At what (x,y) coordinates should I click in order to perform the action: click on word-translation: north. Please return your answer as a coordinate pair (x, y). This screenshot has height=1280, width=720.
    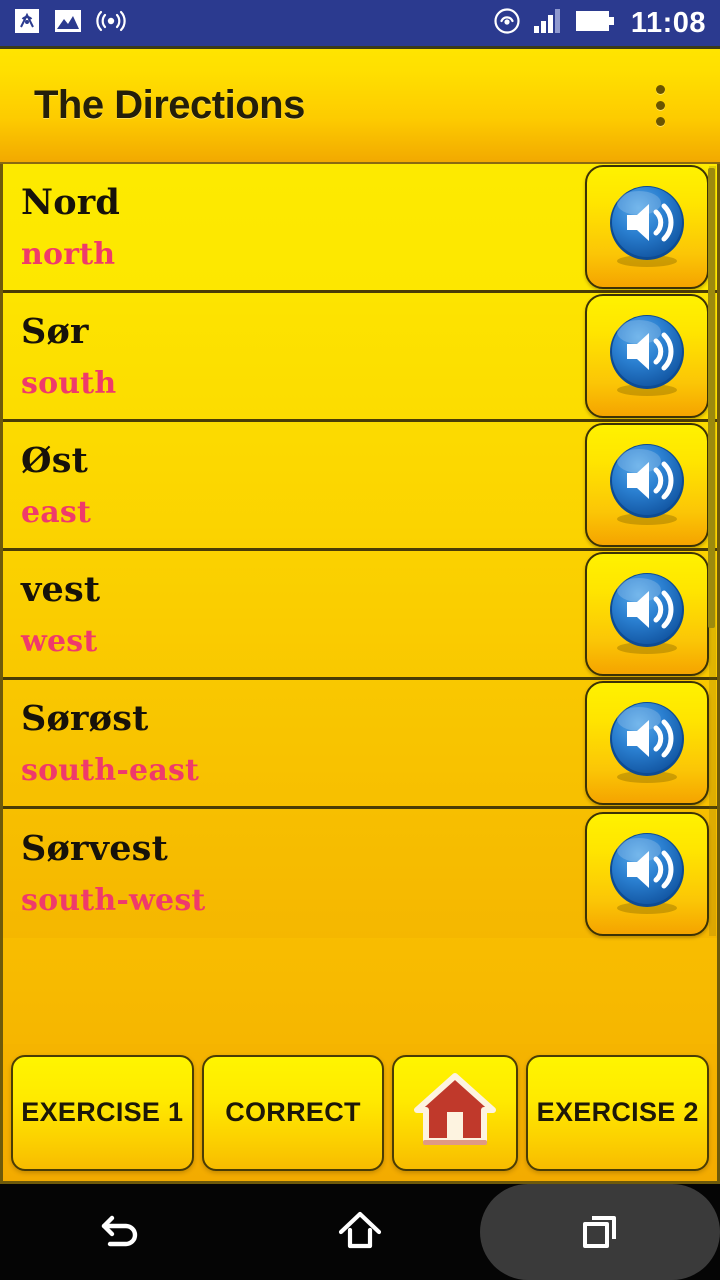
    Looking at the image, I should click on (68, 254).